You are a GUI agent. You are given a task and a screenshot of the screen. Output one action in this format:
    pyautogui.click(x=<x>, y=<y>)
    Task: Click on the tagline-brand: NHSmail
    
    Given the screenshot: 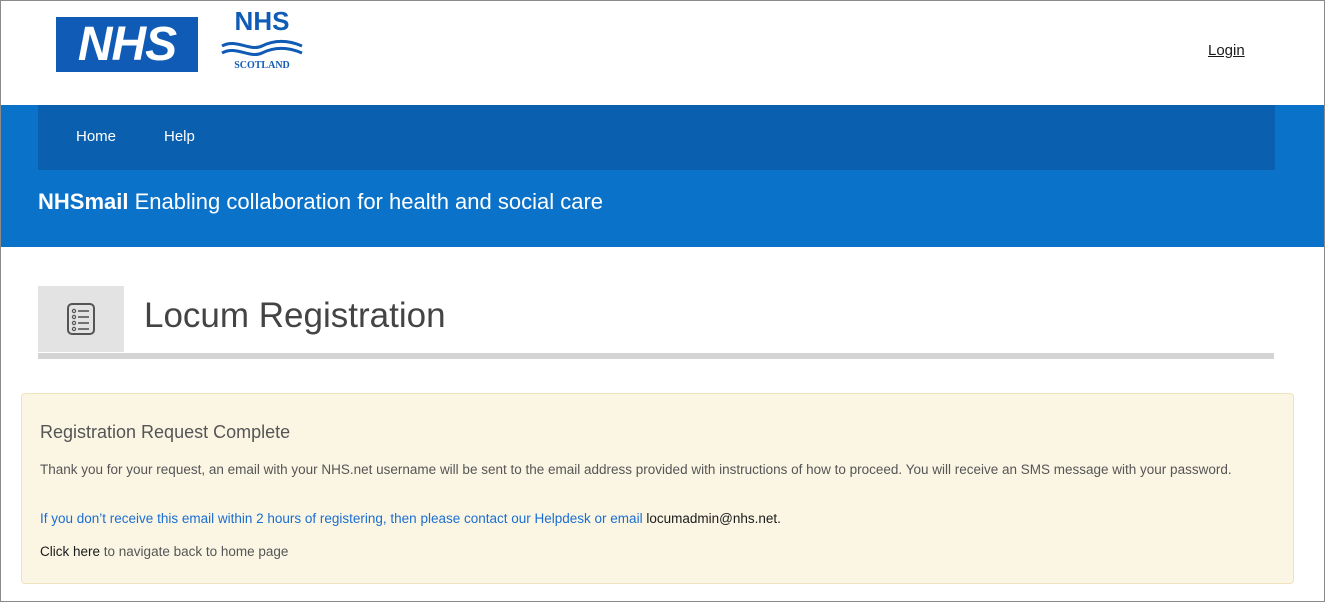 What is the action you would take?
    pyautogui.click(x=83, y=201)
    